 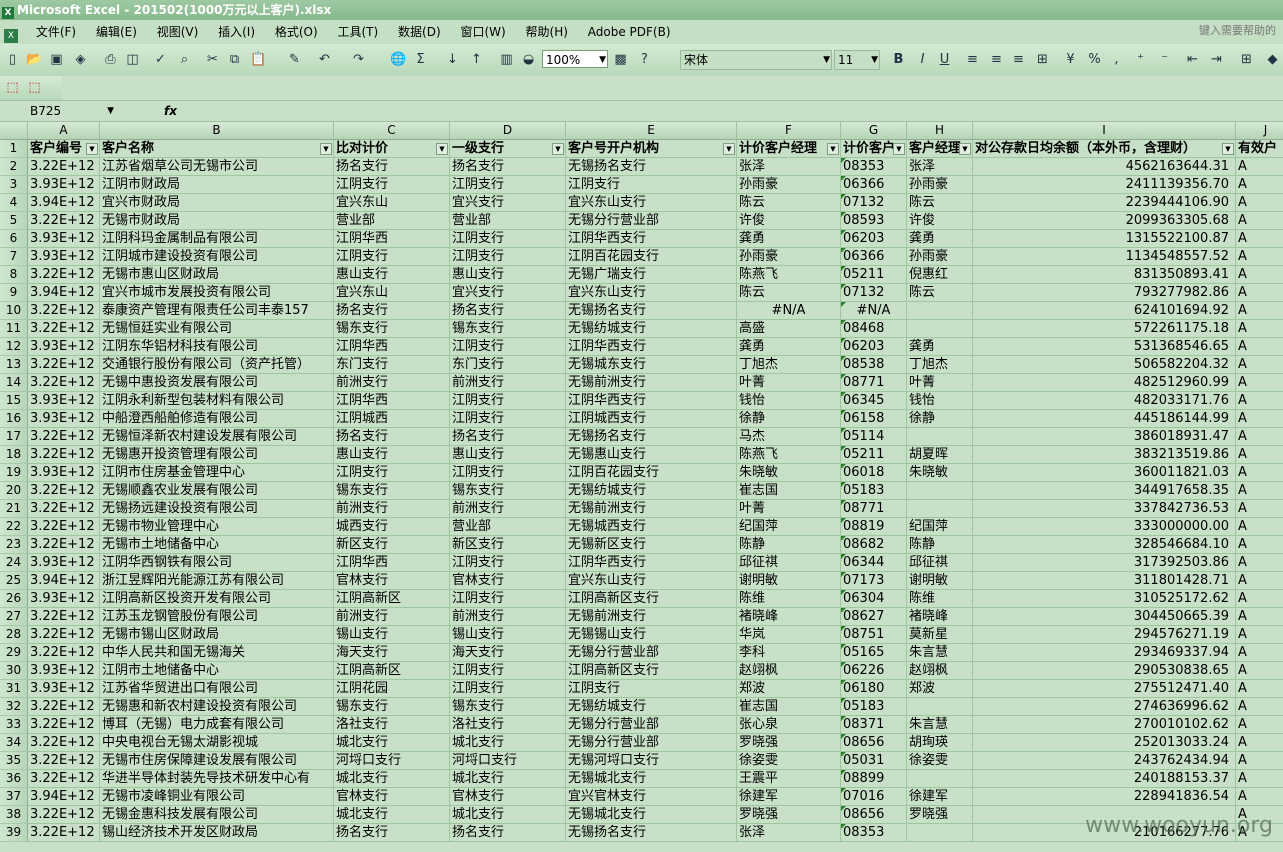 I want to click on row-header: 10, so click(x=14, y=311).